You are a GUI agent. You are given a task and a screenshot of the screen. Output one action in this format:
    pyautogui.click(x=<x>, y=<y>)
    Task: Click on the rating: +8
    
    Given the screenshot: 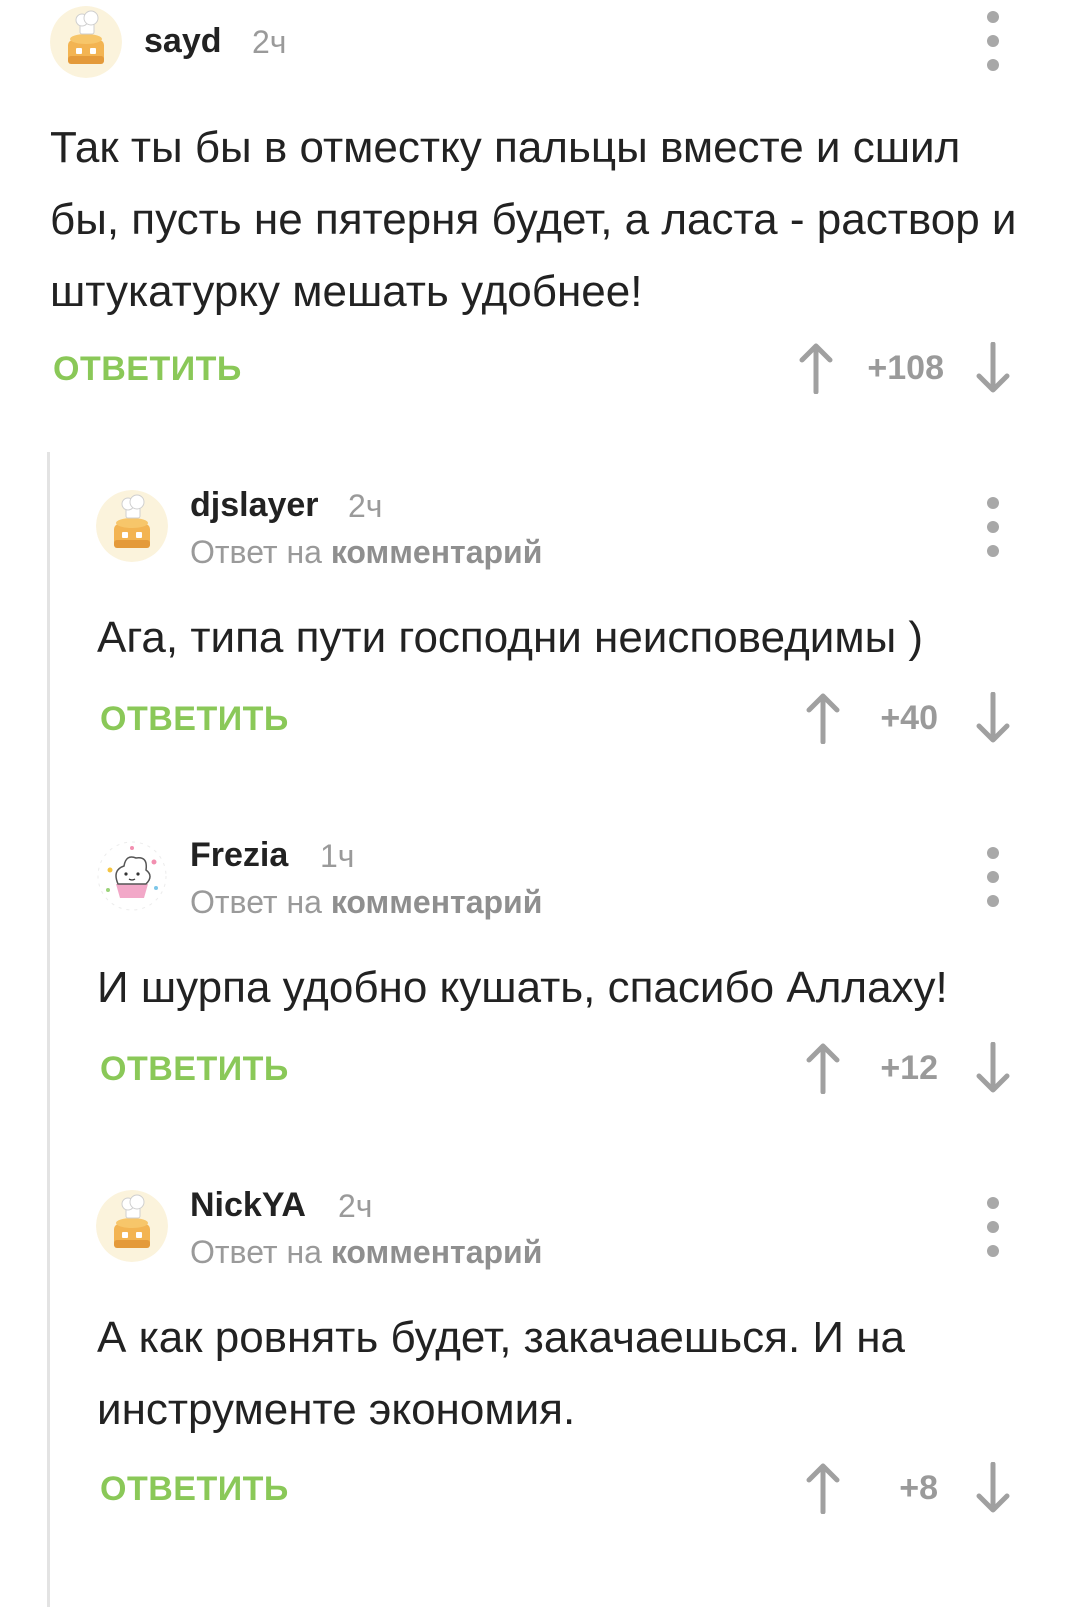 What is the action you would take?
    pyautogui.click(x=918, y=1488)
    